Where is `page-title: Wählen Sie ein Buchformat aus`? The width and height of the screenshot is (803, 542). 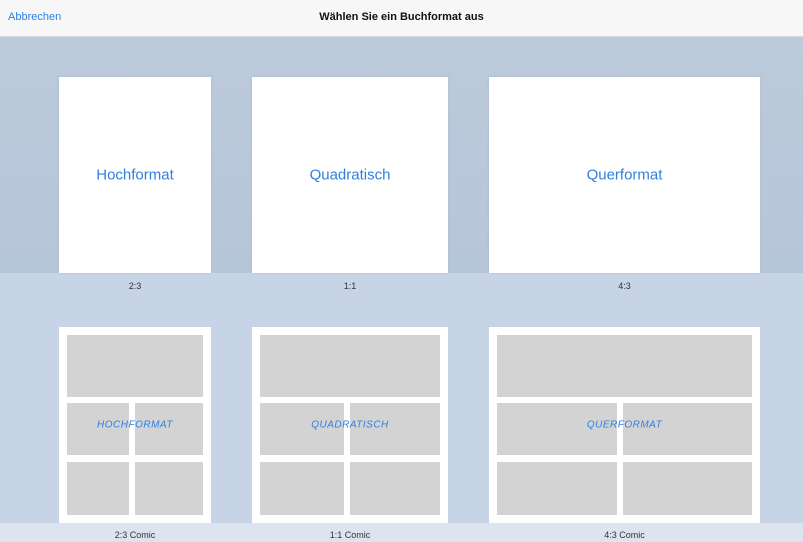 page-title: Wählen Sie ein Buchformat aus is located at coordinates (401, 17).